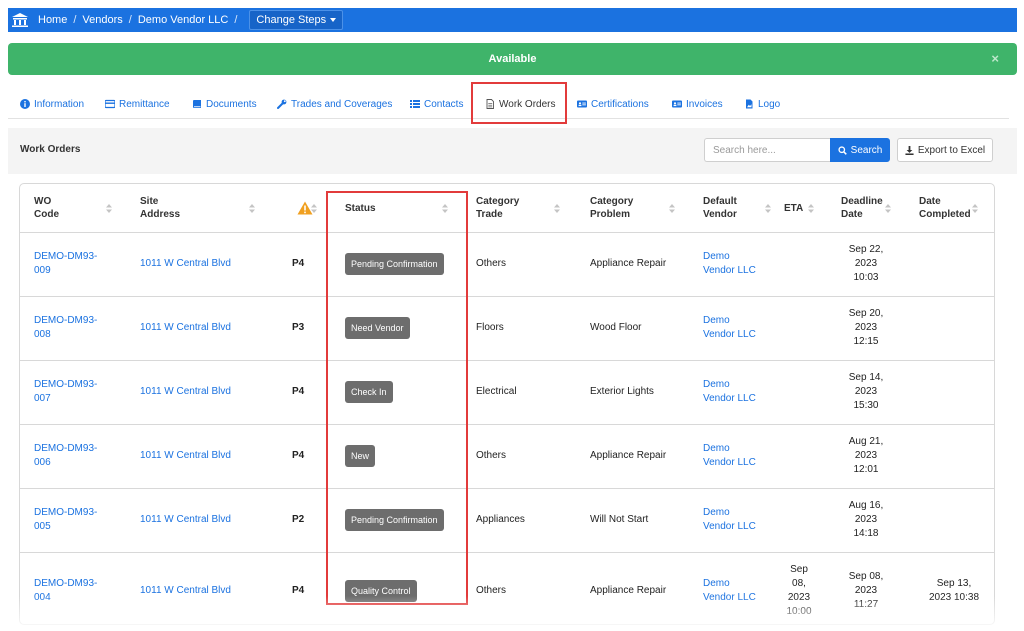 The height and width of the screenshot is (631, 1024). I want to click on tab-trades-and-coverages: Trades and Coverages, so click(334, 104).